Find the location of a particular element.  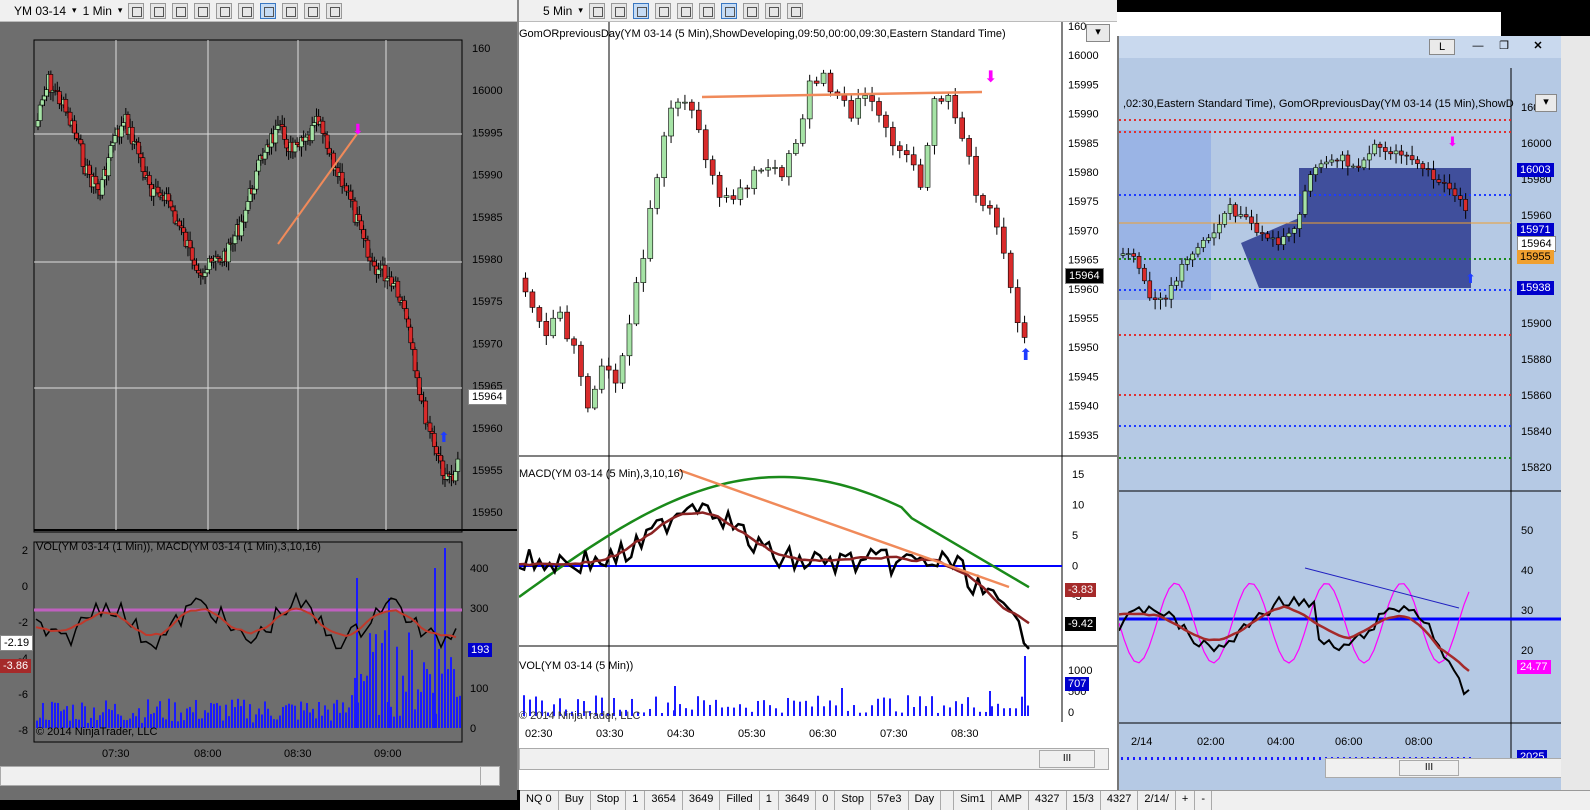

macd-tick-label: -6 is located at coordinates (23, 695).